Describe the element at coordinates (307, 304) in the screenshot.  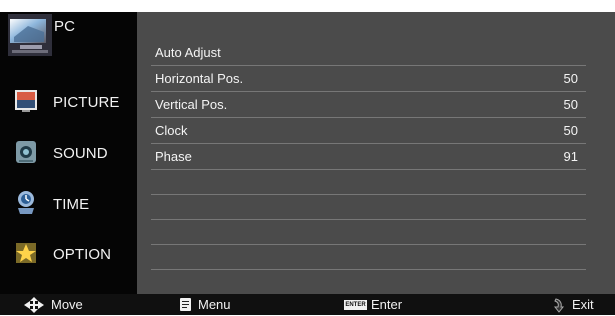
I see `footer-key-guide: Move Menu ENTER Enter Exit` at that location.